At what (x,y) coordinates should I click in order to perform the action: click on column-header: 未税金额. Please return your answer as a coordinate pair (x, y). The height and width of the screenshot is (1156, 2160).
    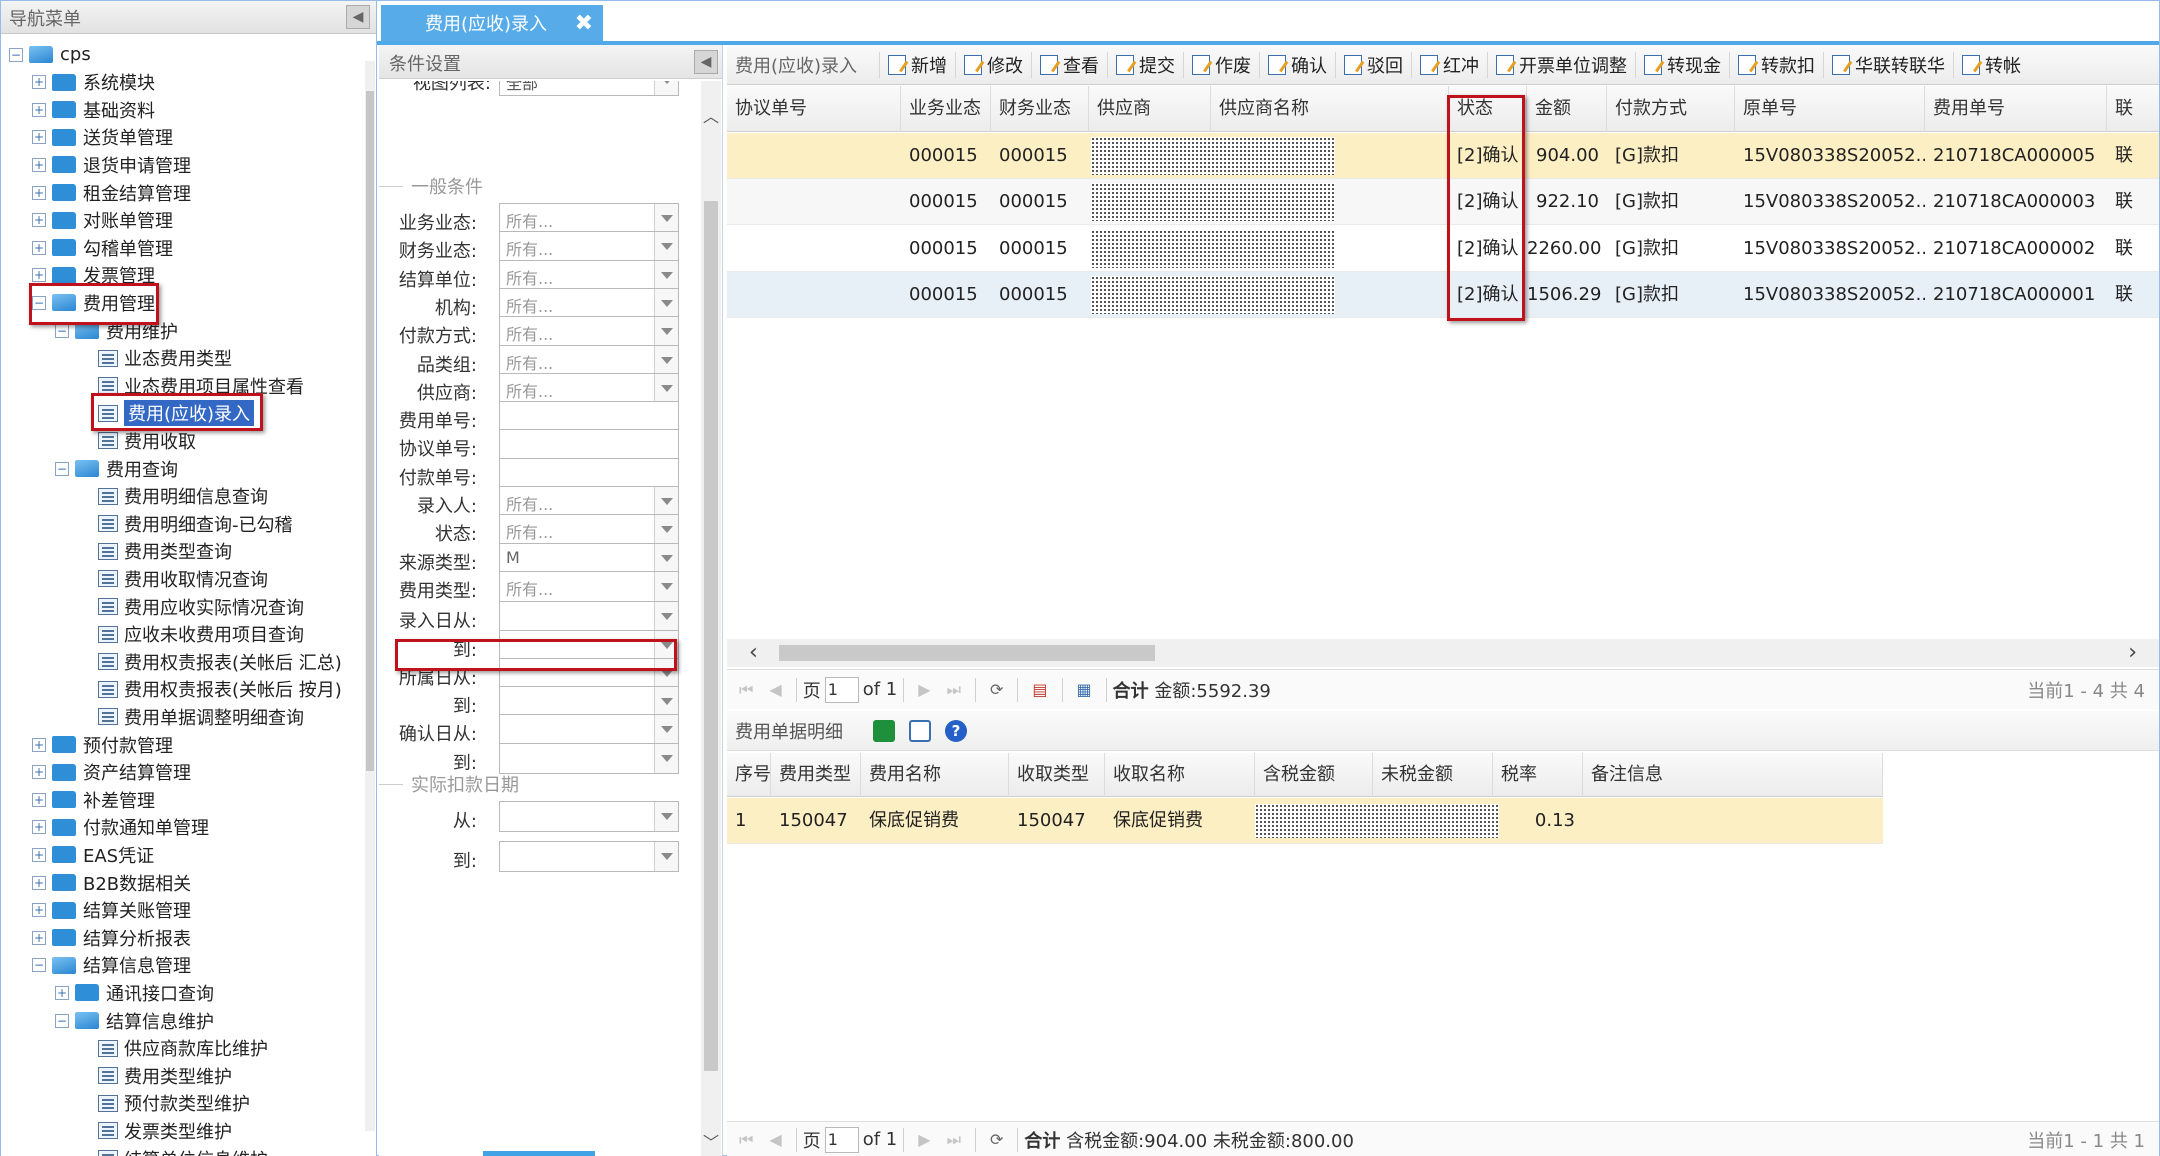
    Looking at the image, I should click on (1433, 775).